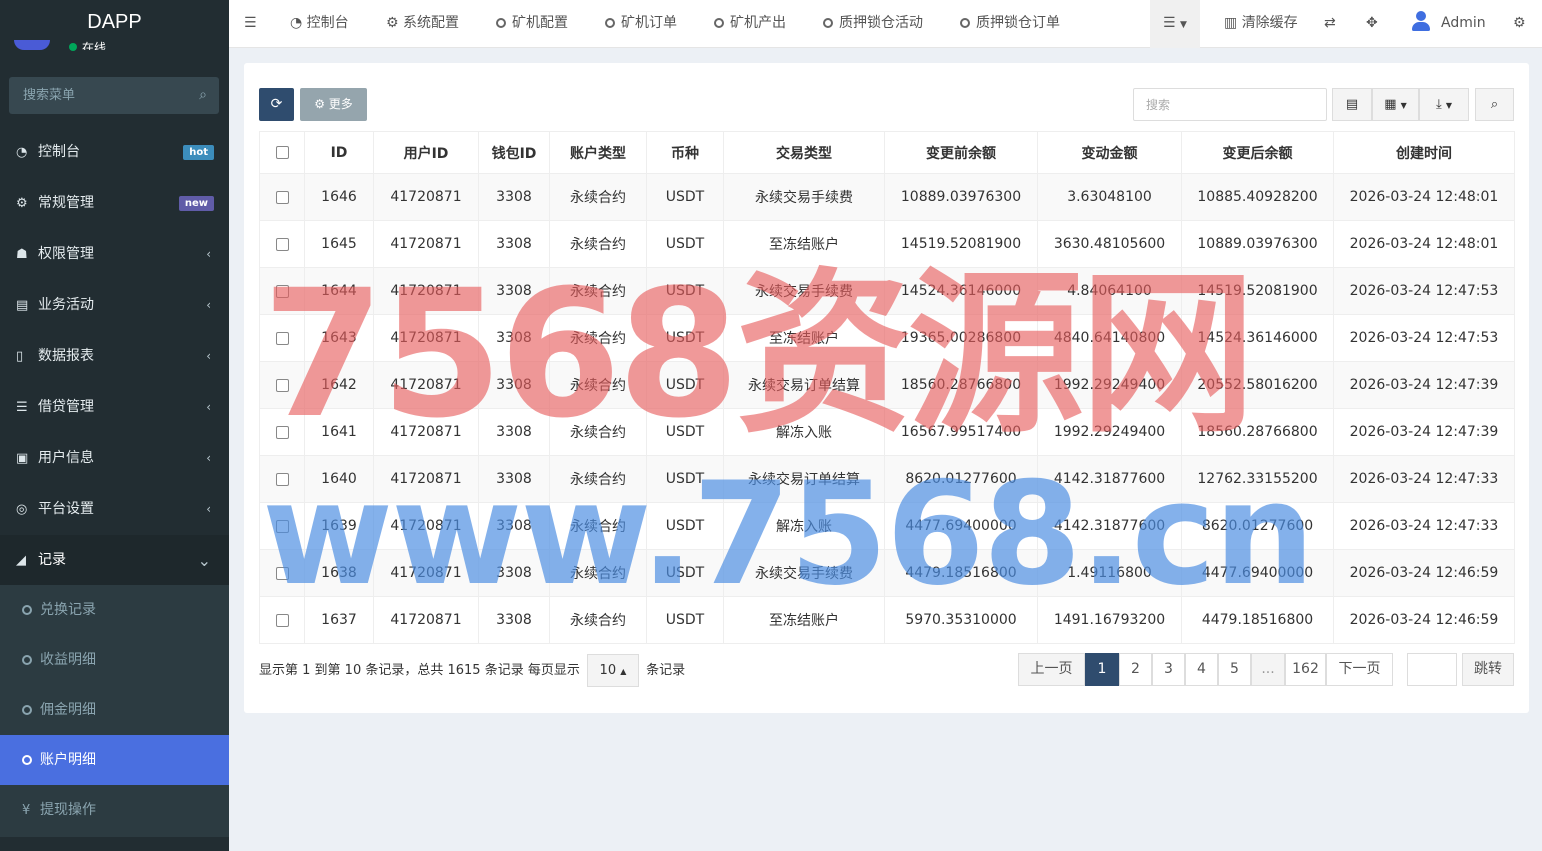 The height and width of the screenshot is (851, 1542). I want to click on column-header: 钱包ID, so click(514, 152).